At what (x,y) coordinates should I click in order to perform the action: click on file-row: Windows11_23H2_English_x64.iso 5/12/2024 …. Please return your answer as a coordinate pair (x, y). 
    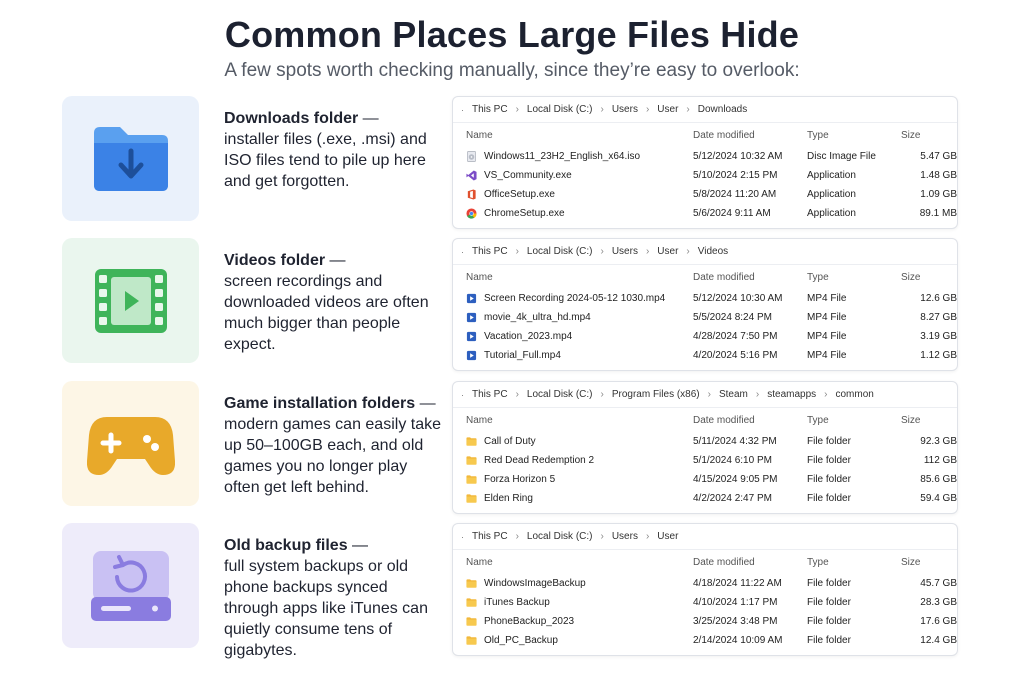
    Looking at the image, I should click on (705, 156).